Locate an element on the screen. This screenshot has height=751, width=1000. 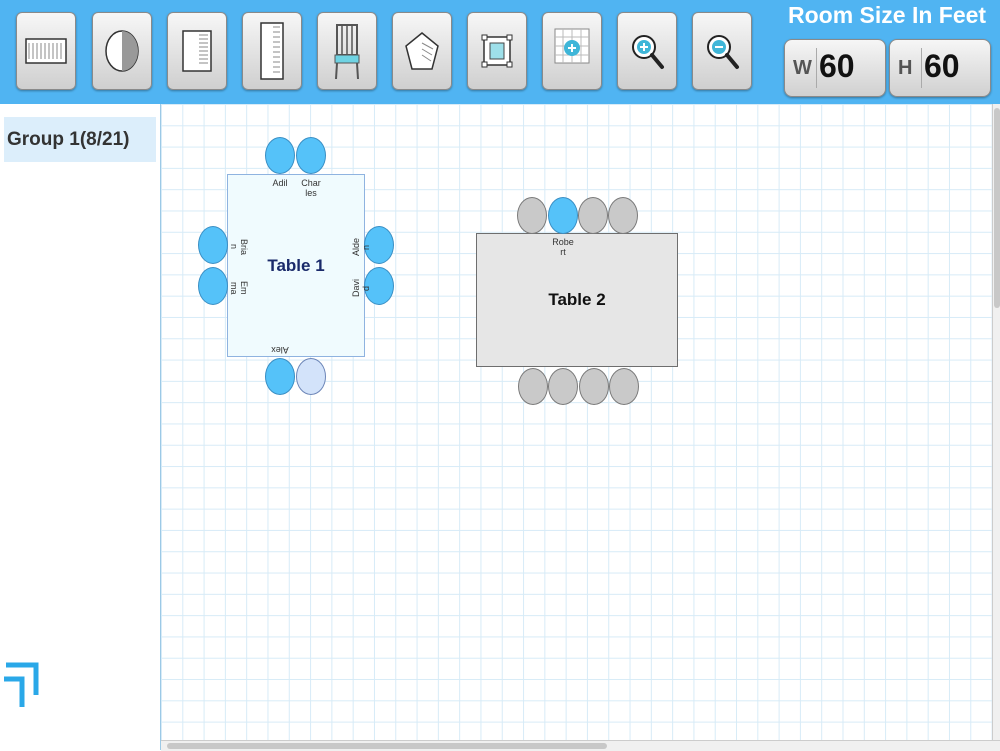
room-width-field: W 60 is located at coordinates (835, 68).